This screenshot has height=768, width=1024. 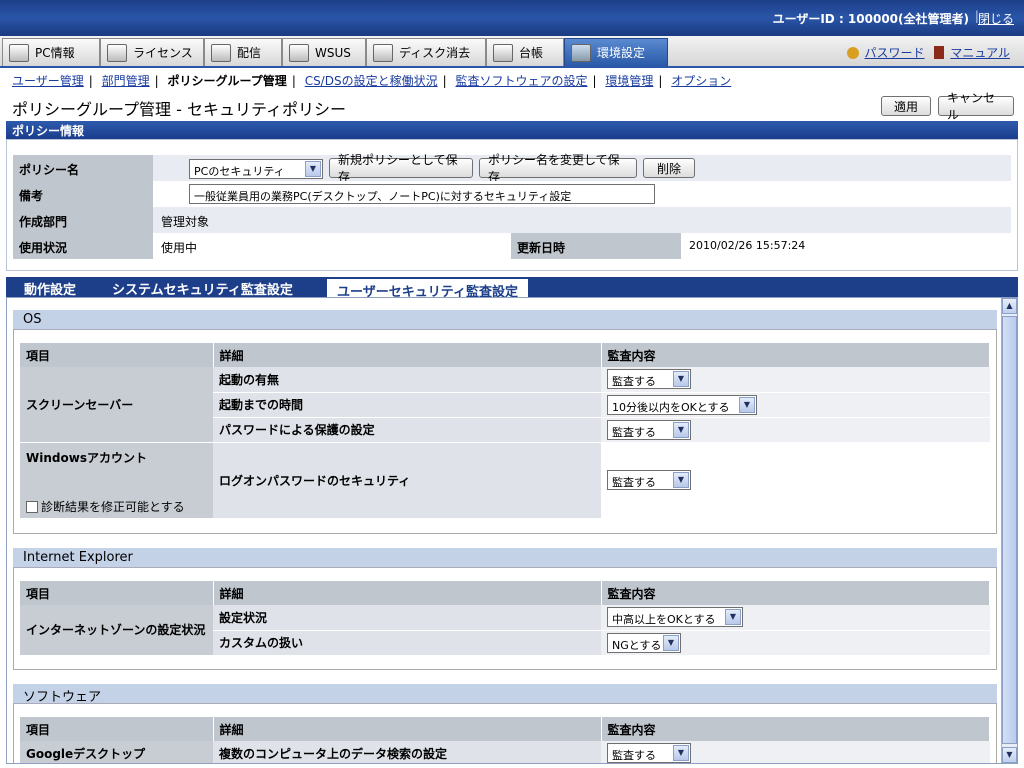 What do you see at coordinates (50, 287) in the screenshot?
I see `tab-behavior-settings: 動作設定` at bounding box center [50, 287].